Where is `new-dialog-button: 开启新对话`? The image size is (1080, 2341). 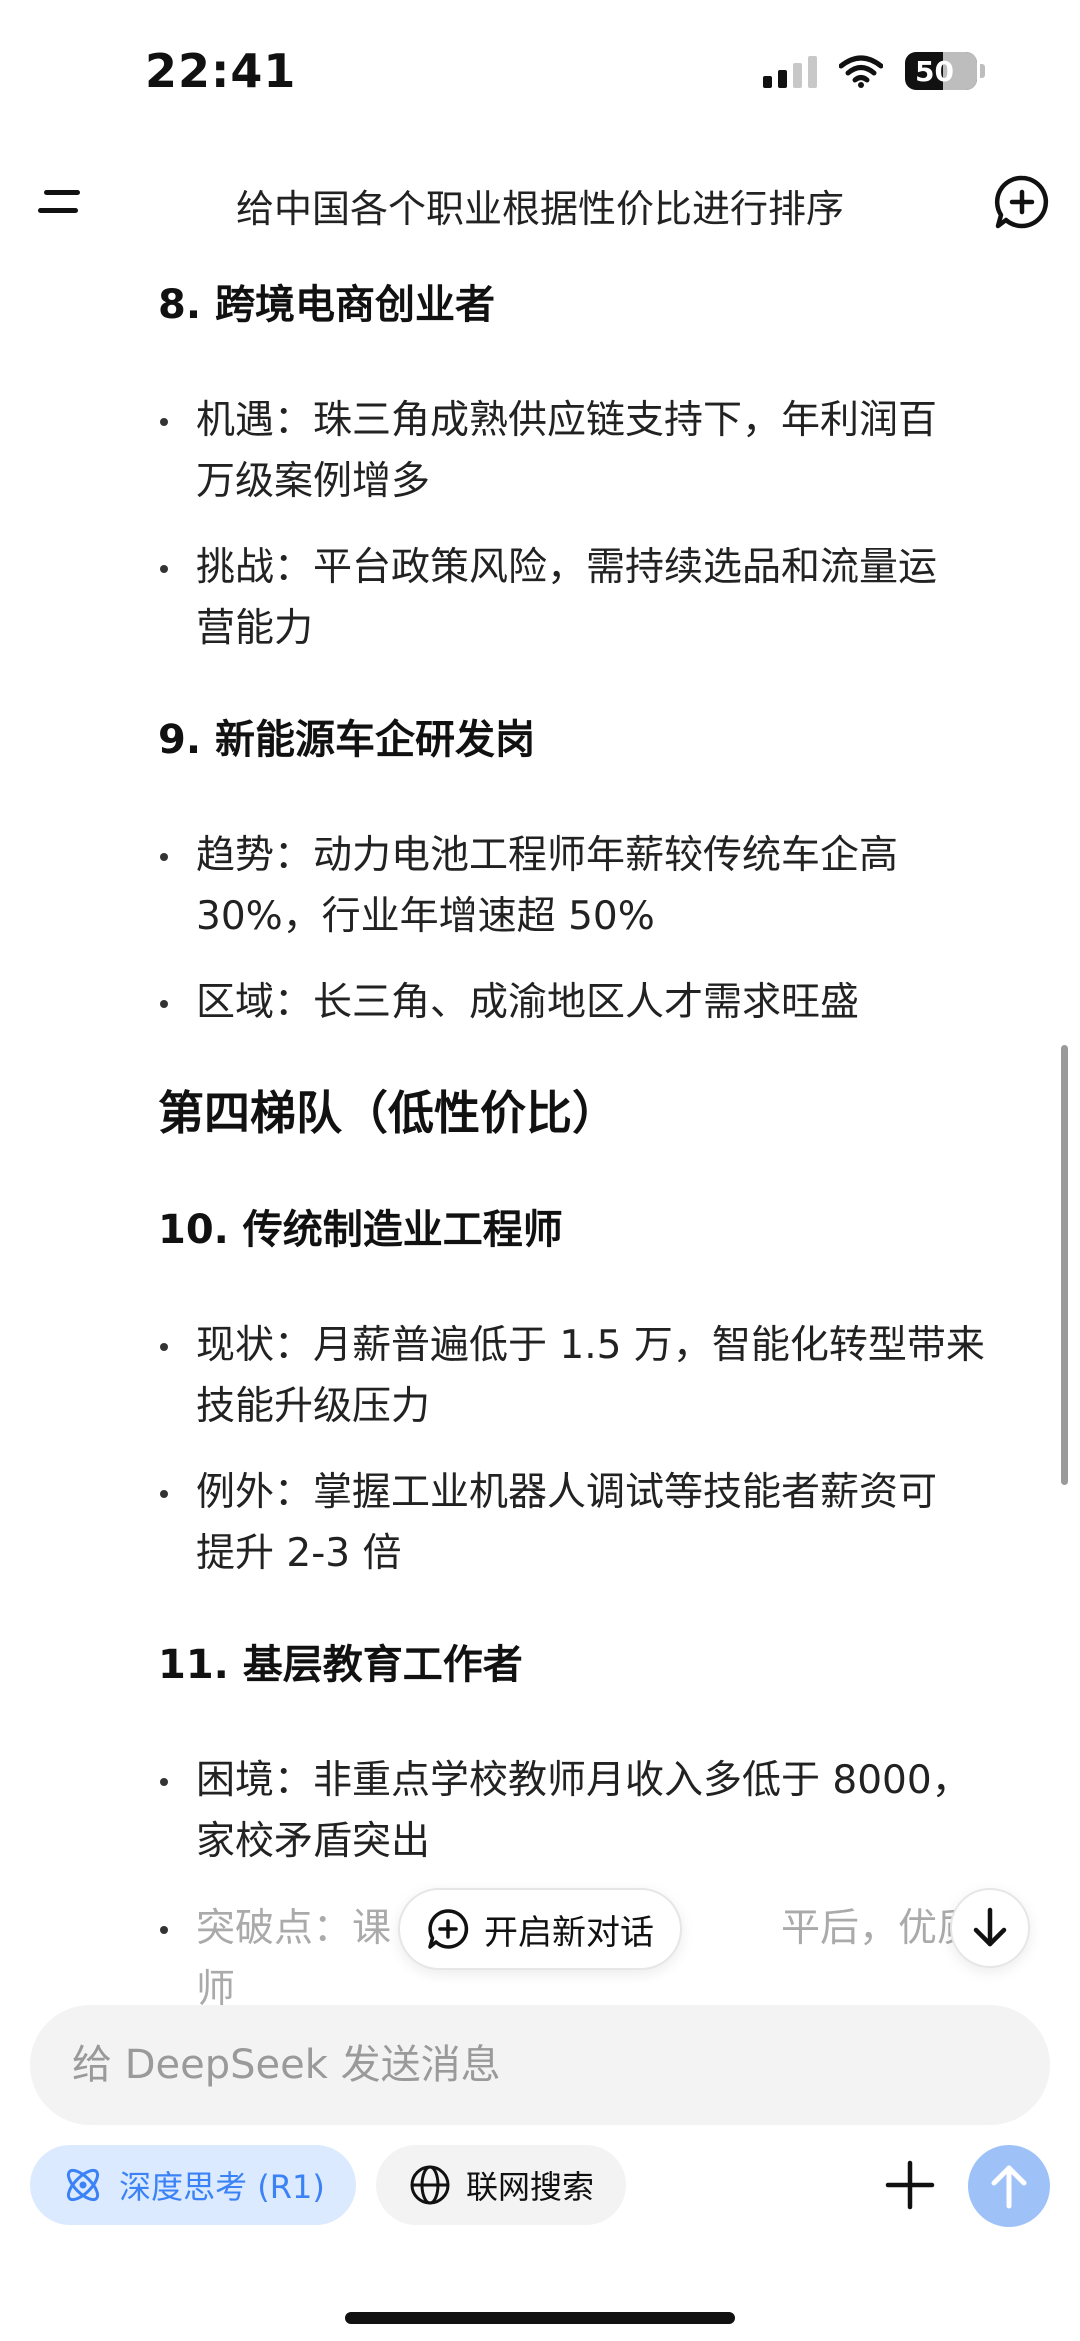 new-dialog-button: 开启新对话 is located at coordinates (540, 1929).